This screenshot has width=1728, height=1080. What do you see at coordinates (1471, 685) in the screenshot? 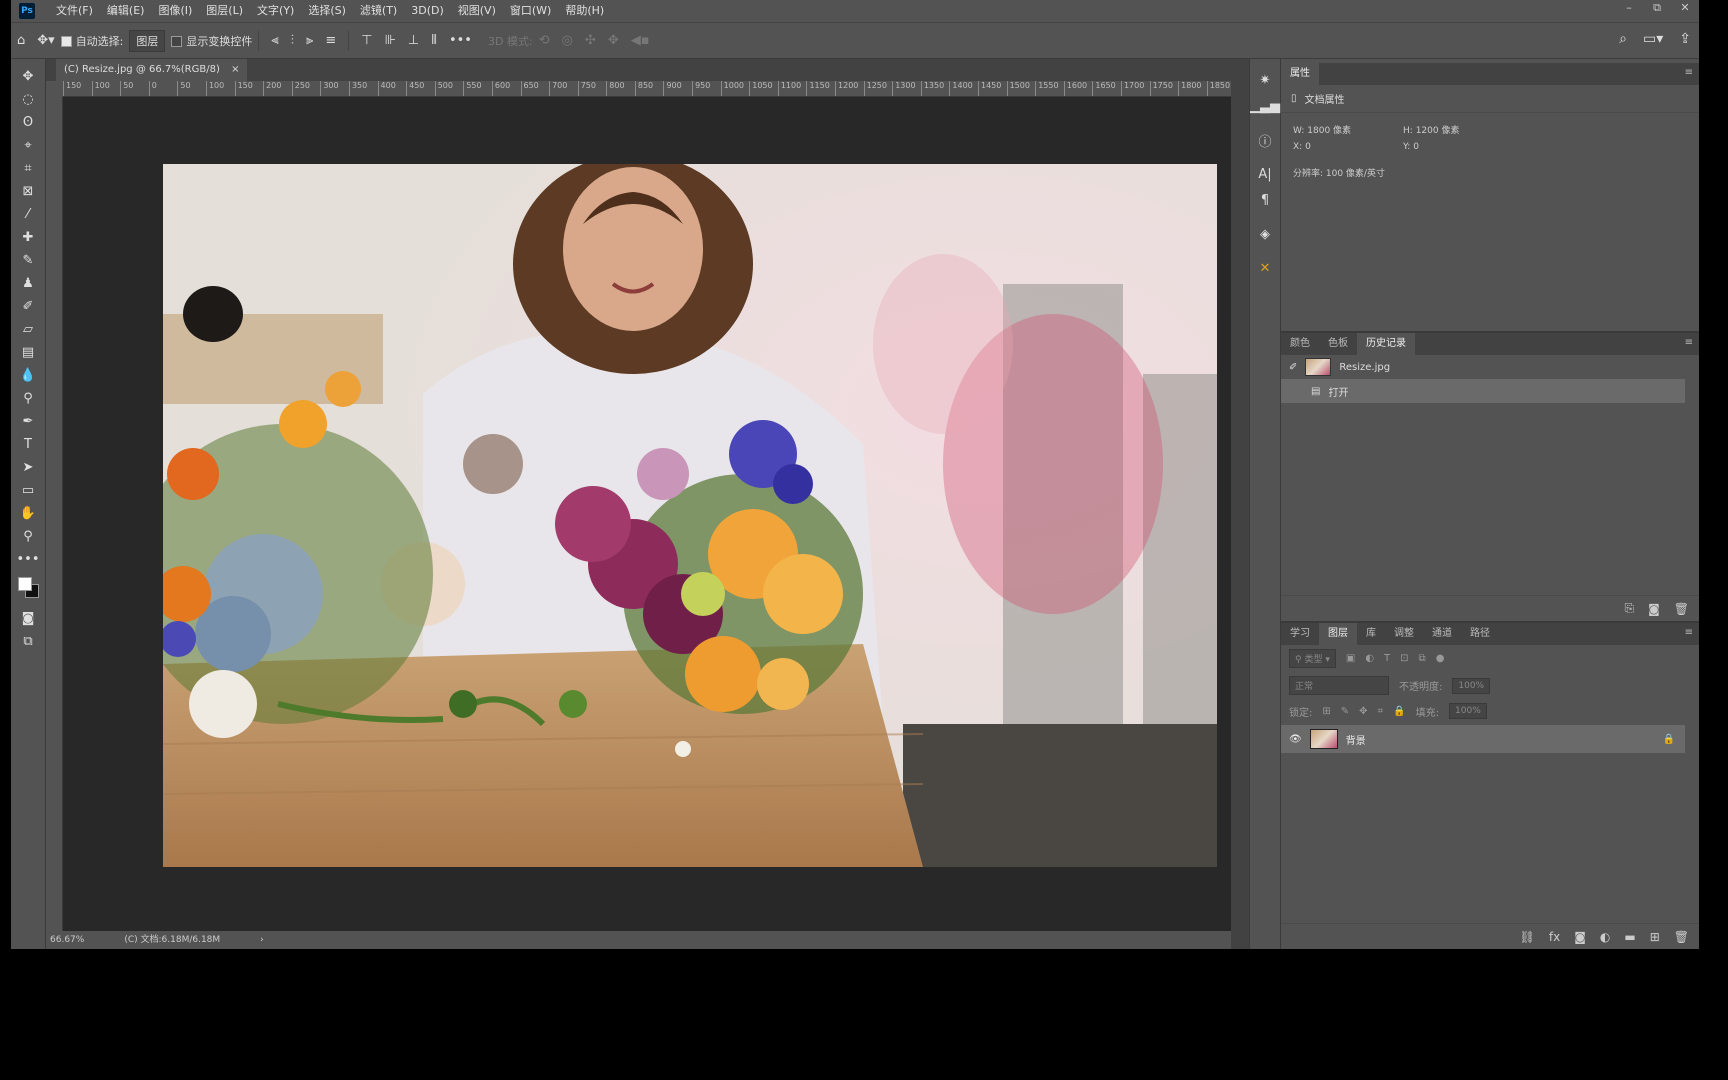
I see `opacity-field: 100%` at bounding box center [1471, 685].